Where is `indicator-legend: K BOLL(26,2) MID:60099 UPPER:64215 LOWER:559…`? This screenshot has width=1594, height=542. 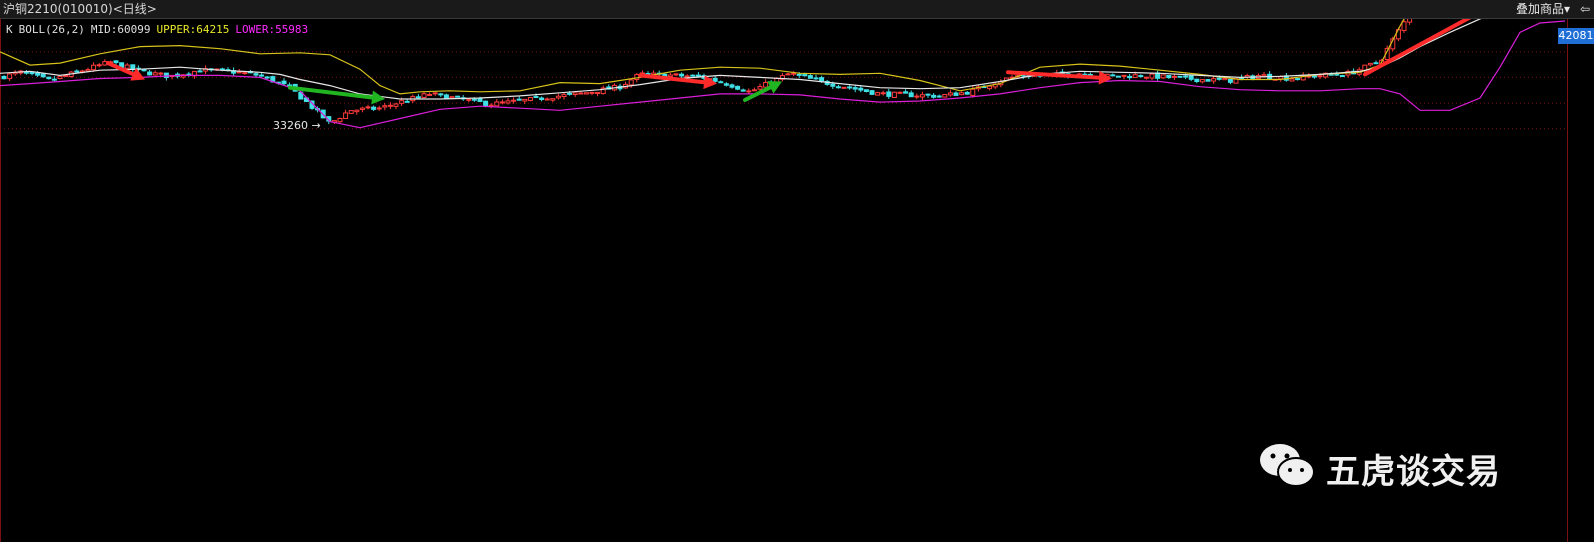 indicator-legend: K BOLL(26,2) MID:60099 UPPER:64215 LOWER:559… is located at coordinates (160, 29).